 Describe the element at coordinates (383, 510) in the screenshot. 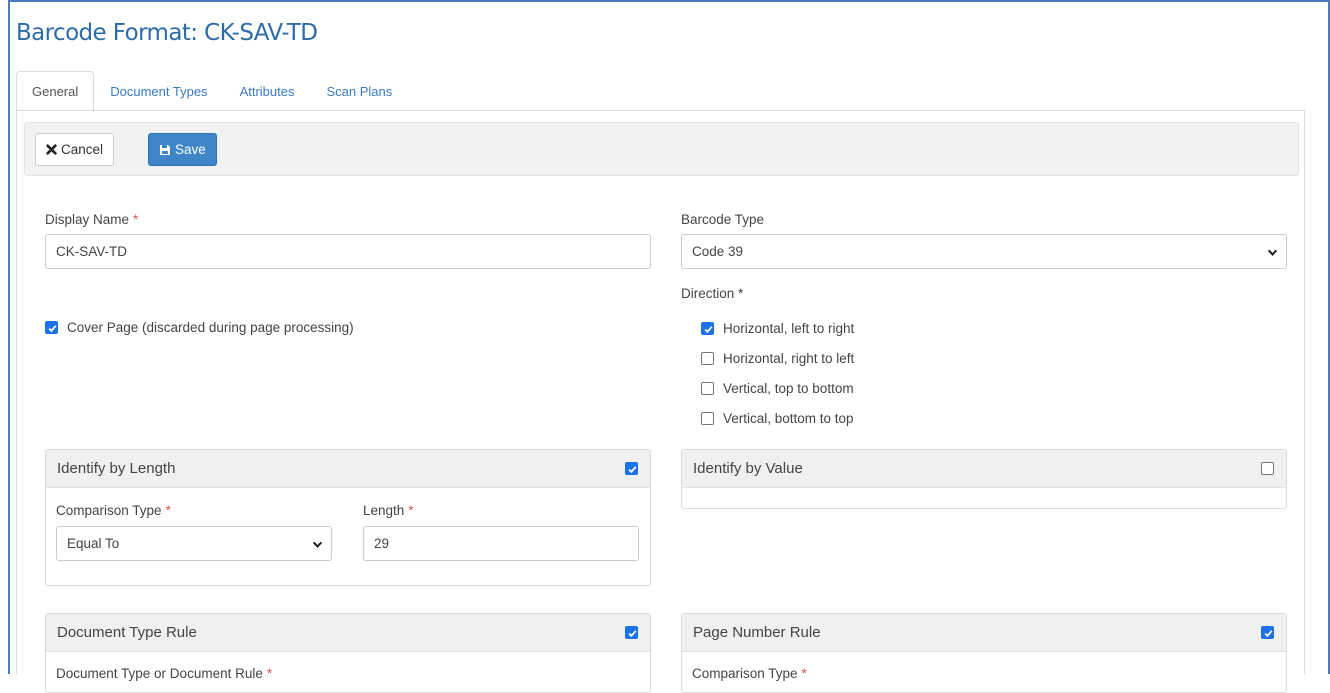

I see `length-label-text: Length` at that location.